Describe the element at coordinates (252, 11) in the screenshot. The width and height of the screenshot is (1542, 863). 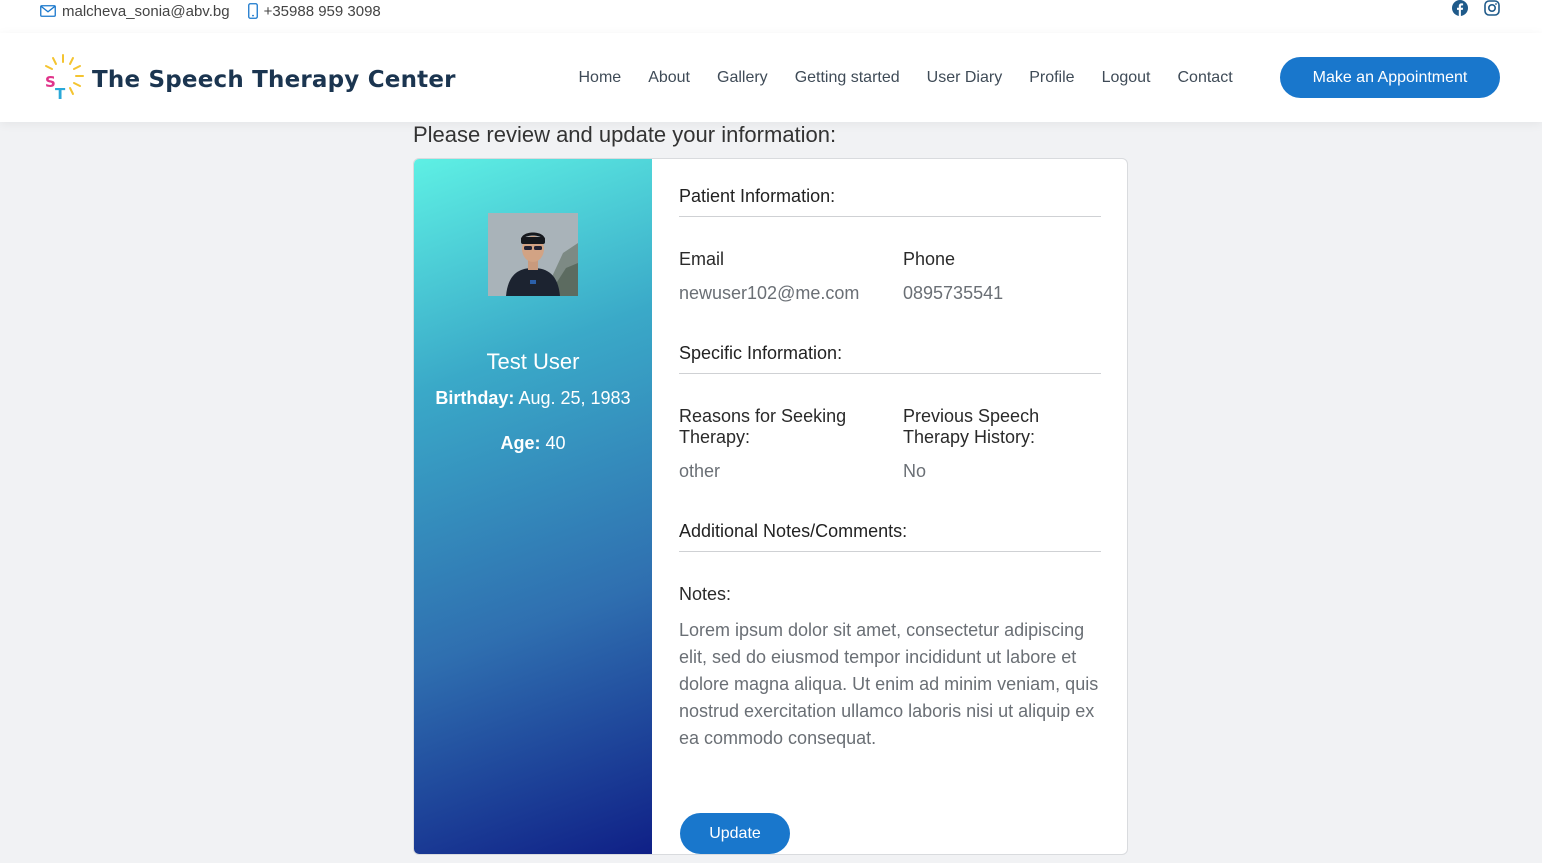
I see `phone-icon` at that location.